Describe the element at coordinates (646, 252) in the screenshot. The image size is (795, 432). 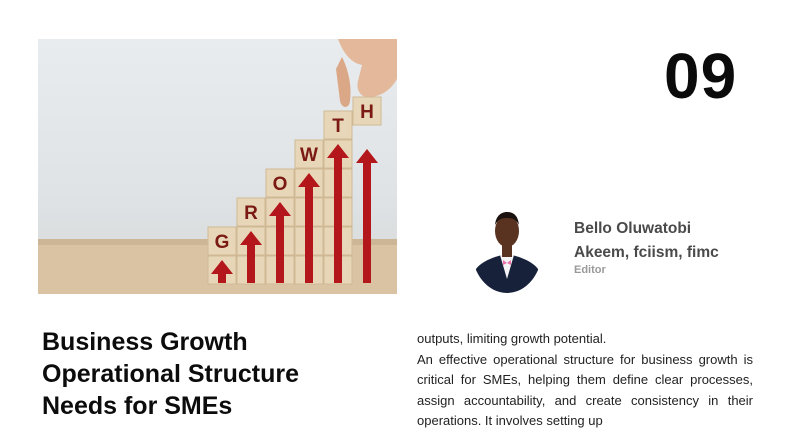
I see `author-name-line-2: Akeem, fciism, fimc` at that location.